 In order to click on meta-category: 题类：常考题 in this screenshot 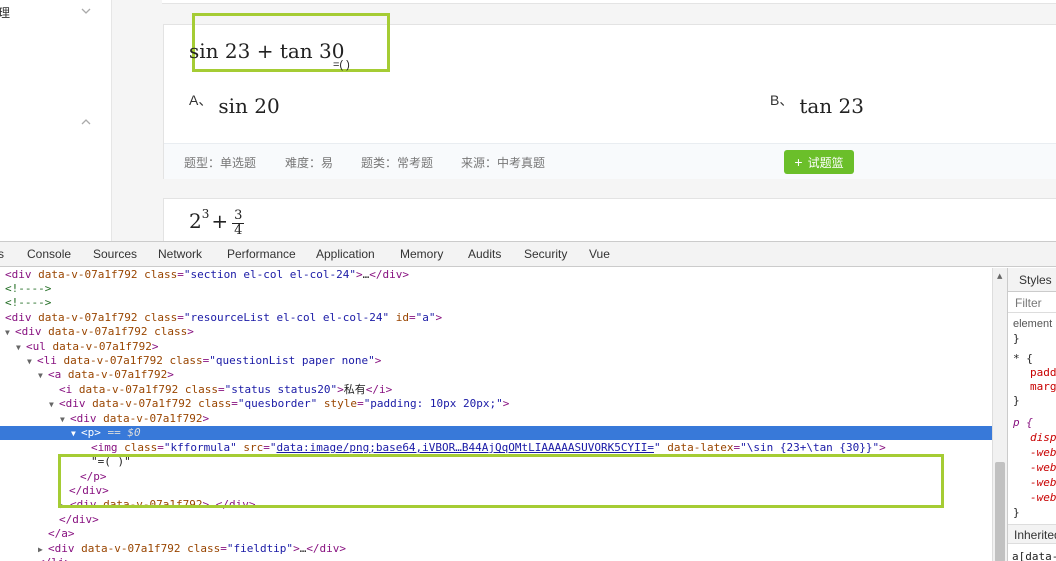, I will do `click(397, 163)`.